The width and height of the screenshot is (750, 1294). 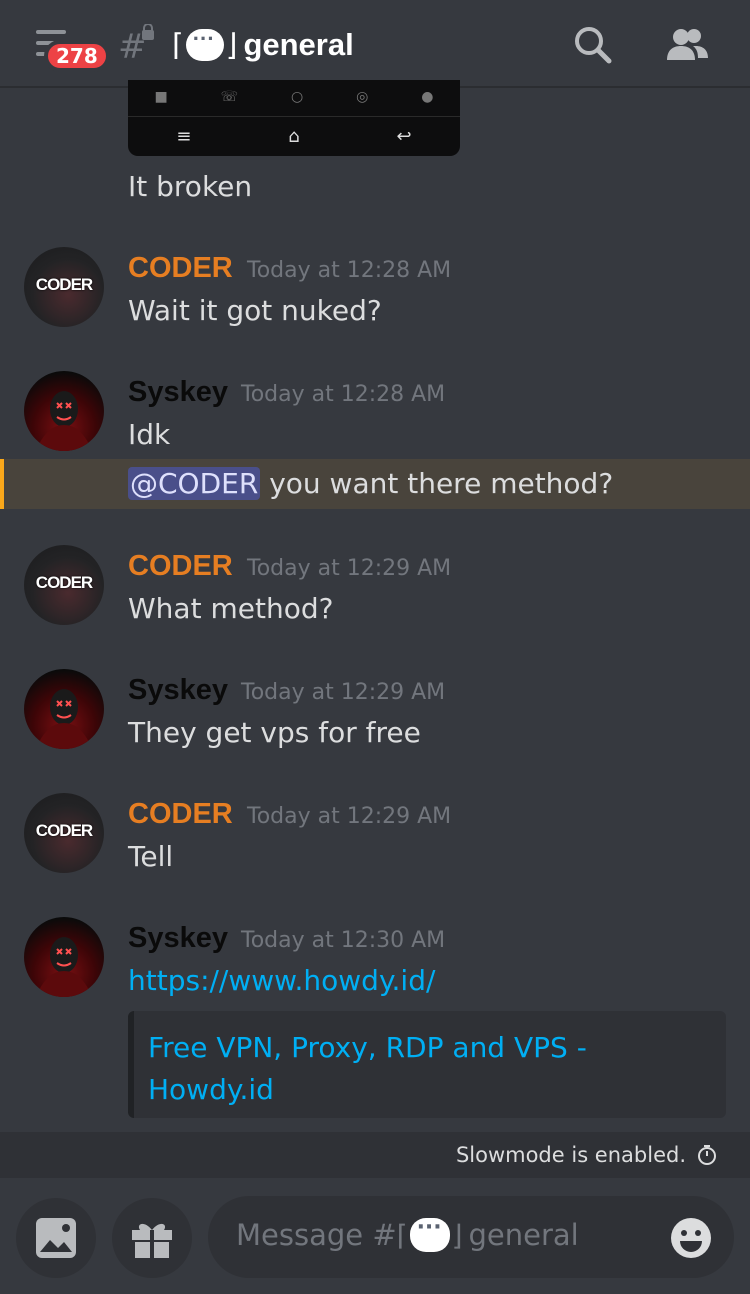 What do you see at coordinates (404, 136) in the screenshot?
I see `back-icon: ↩` at bounding box center [404, 136].